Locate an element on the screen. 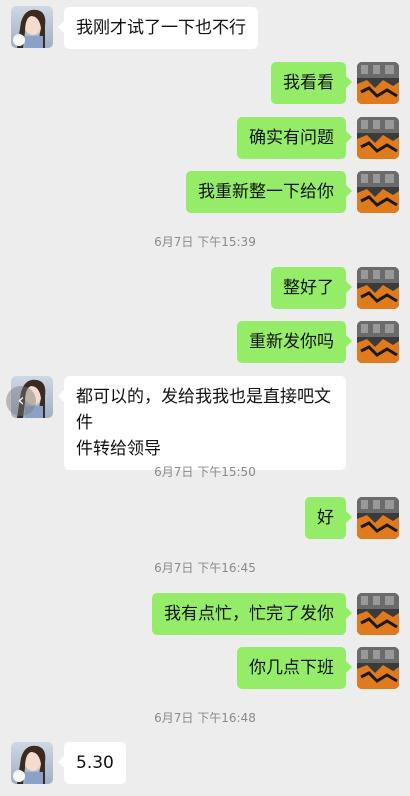 The width and height of the screenshot is (410, 796). message-bubble-outgoing: 确实有问题 is located at coordinates (294, 138).